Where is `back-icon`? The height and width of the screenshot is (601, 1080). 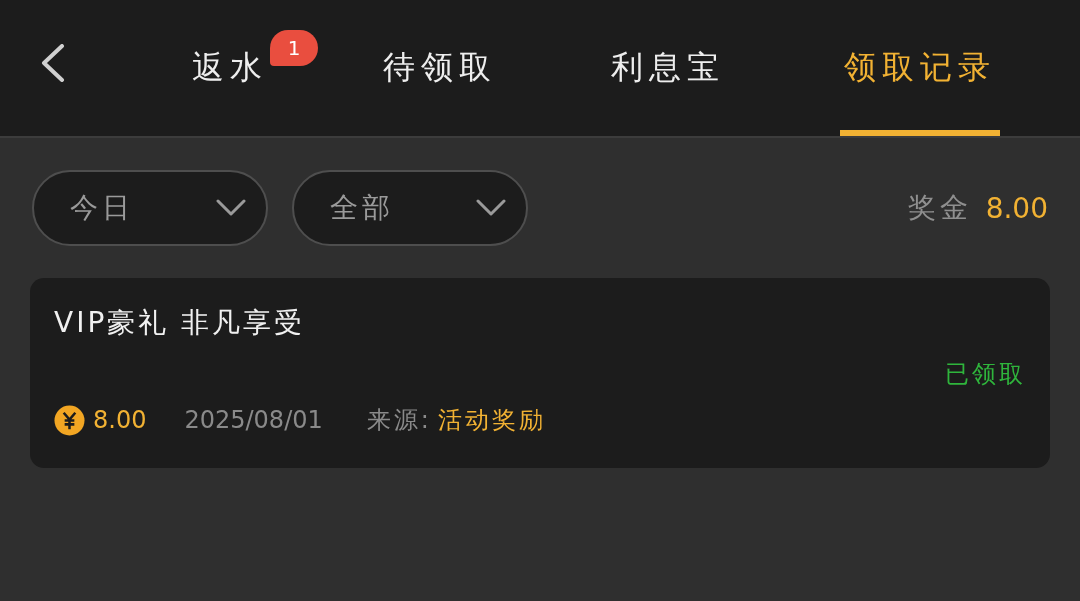 back-icon is located at coordinates (53, 63).